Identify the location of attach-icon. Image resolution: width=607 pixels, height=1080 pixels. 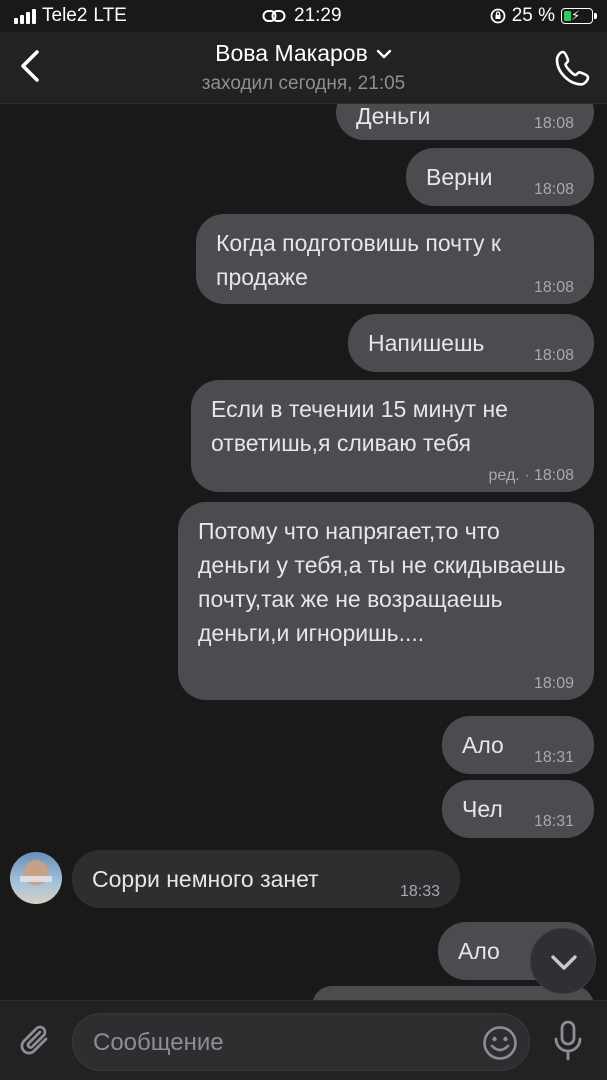
(34, 1040).